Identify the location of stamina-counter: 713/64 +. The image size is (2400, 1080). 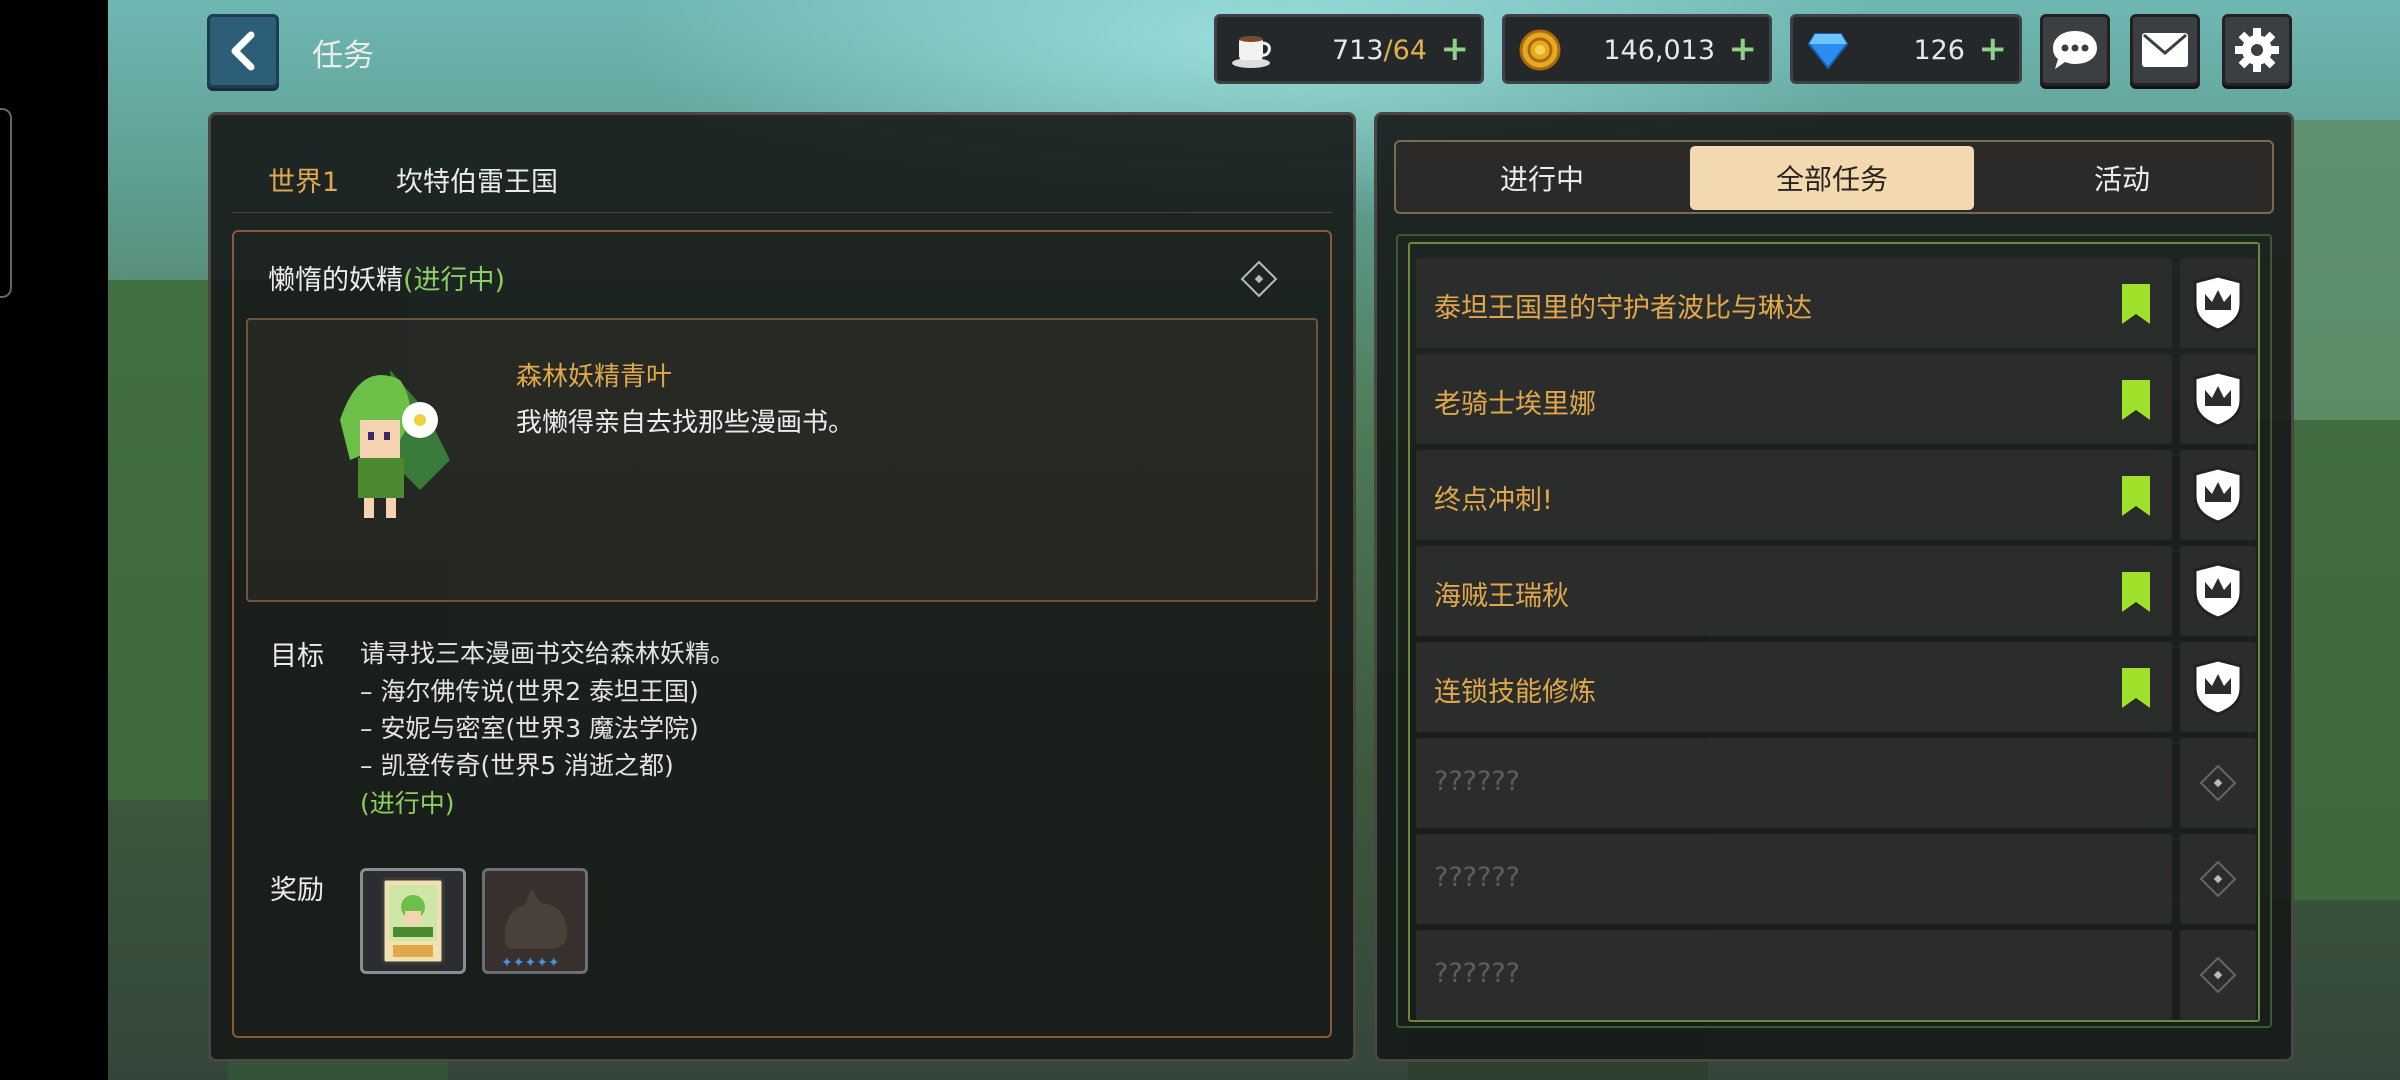
(1349, 49).